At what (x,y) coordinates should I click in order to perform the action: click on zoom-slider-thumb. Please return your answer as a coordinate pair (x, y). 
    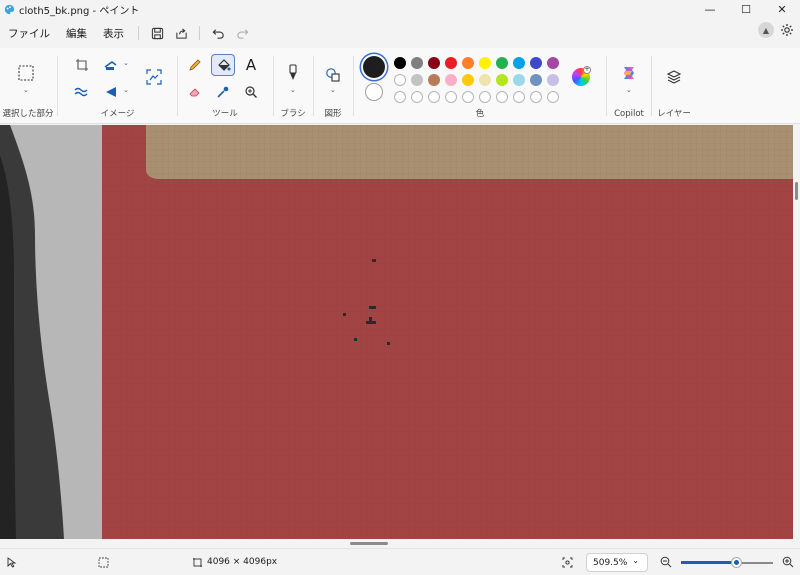
    Looking at the image, I should click on (736, 562).